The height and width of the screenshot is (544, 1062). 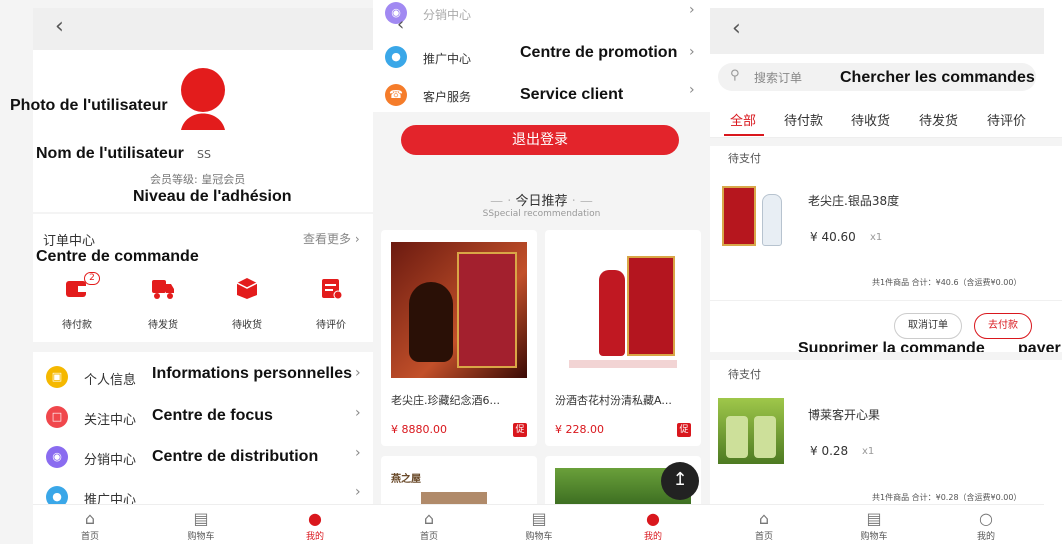 What do you see at coordinates (743, 119) in the screenshot?
I see `tab-all: 全部` at bounding box center [743, 119].